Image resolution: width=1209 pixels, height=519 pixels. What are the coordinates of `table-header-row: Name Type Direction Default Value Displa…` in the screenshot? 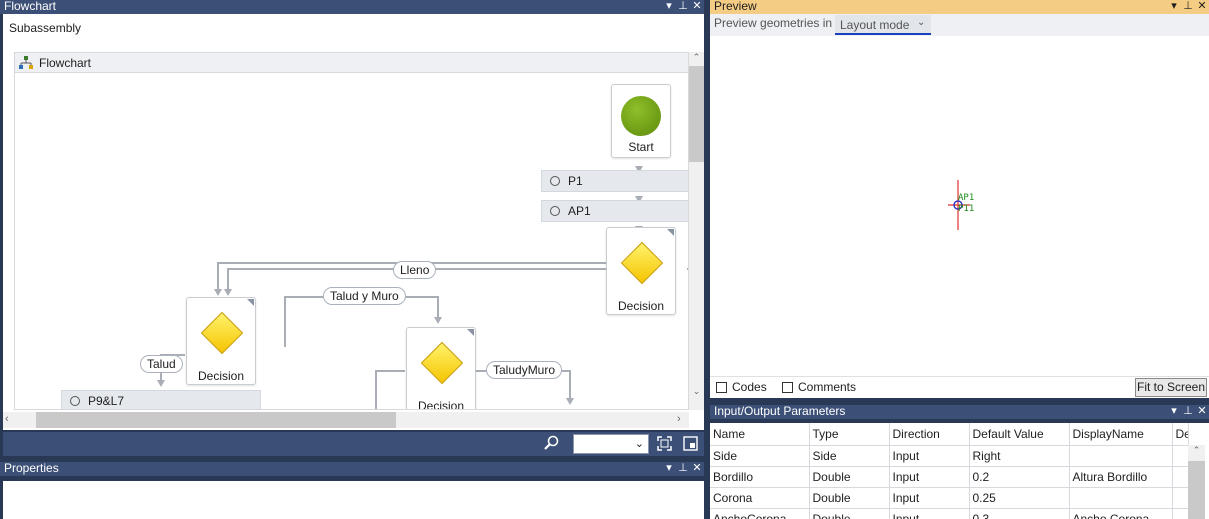 It's located at (949, 434).